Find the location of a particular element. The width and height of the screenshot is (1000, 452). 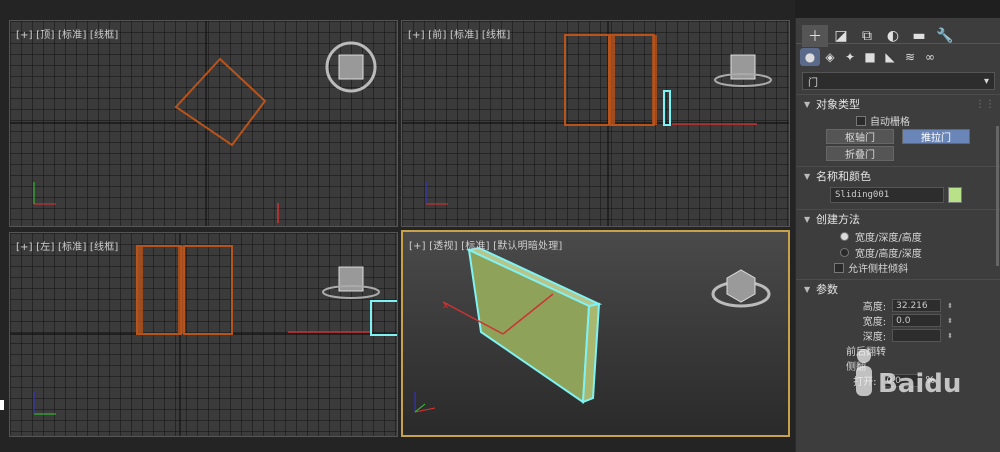

sliding-door-button: 推拉门 is located at coordinates (936, 136).